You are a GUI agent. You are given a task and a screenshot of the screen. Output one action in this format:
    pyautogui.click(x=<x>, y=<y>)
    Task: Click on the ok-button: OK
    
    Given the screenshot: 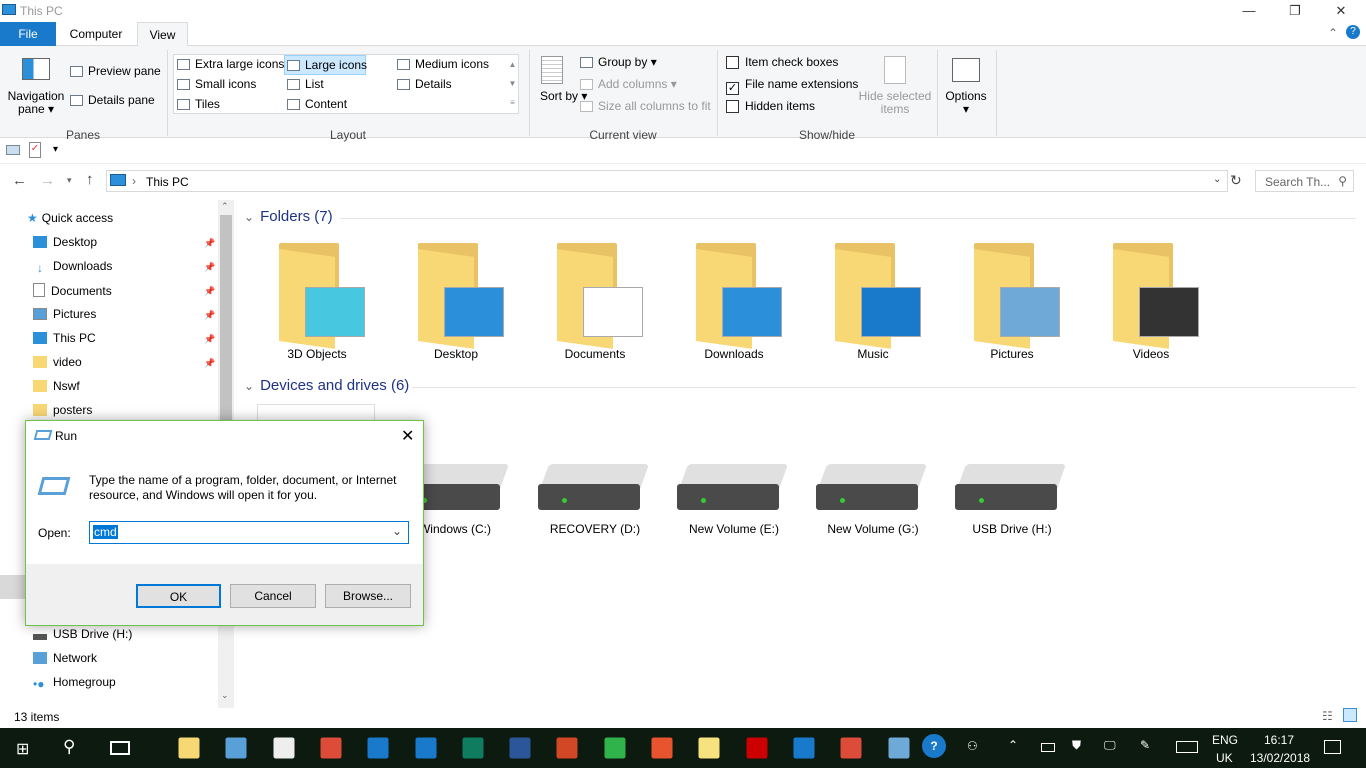 What is the action you would take?
    pyautogui.click(x=178, y=596)
    